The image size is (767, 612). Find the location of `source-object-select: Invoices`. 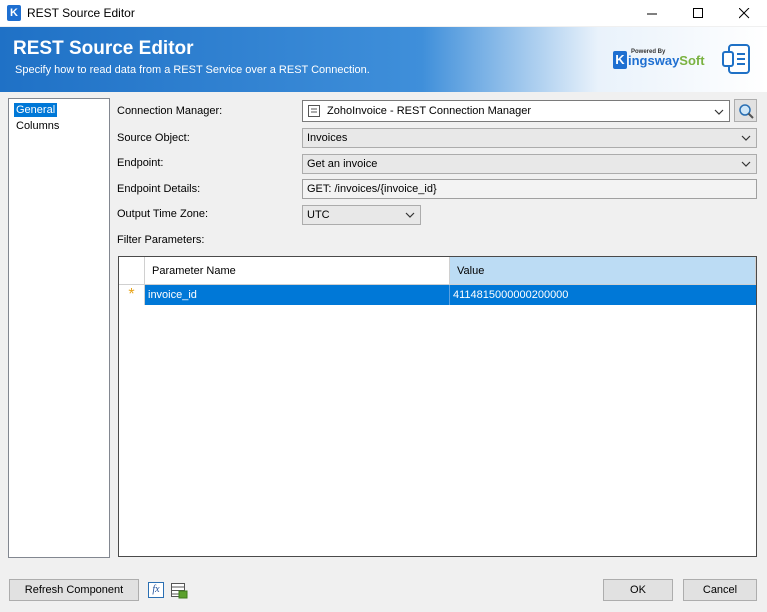

source-object-select: Invoices is located at coordinates (529, 138).